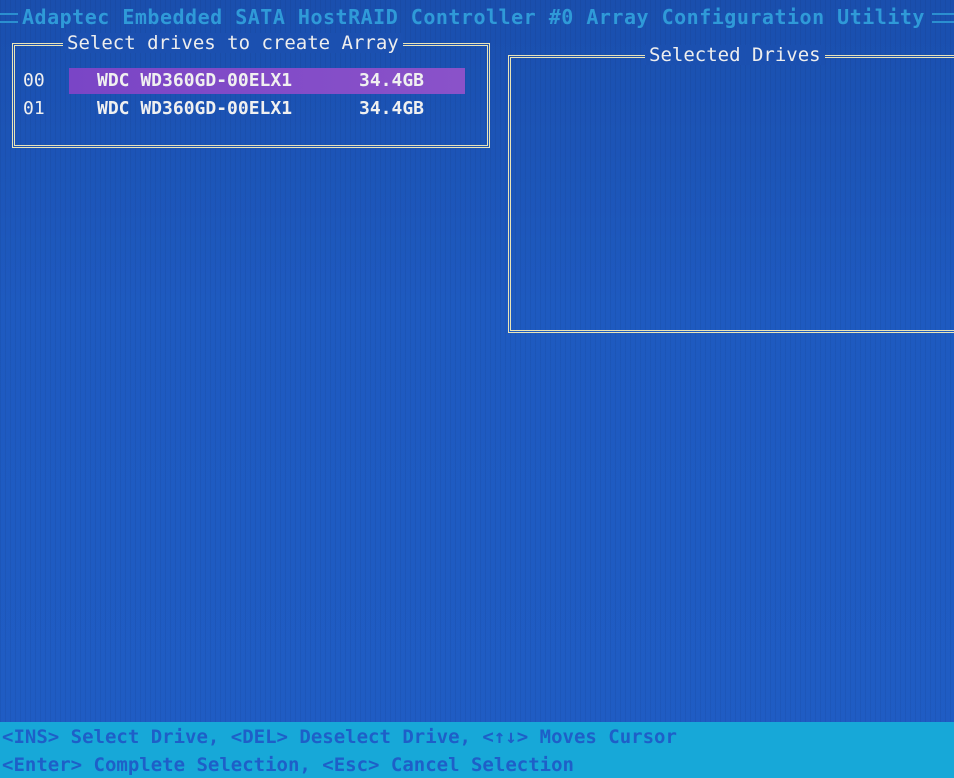  I want to click on drive-row: 00 WDC WD360GD-00ELX1 34.4GB, so click(250, 81).